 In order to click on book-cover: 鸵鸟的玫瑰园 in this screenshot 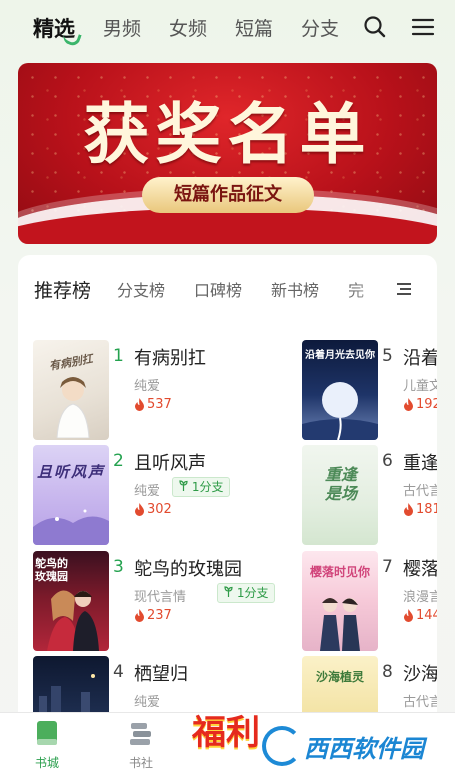, I will do `click(71, 601)`.